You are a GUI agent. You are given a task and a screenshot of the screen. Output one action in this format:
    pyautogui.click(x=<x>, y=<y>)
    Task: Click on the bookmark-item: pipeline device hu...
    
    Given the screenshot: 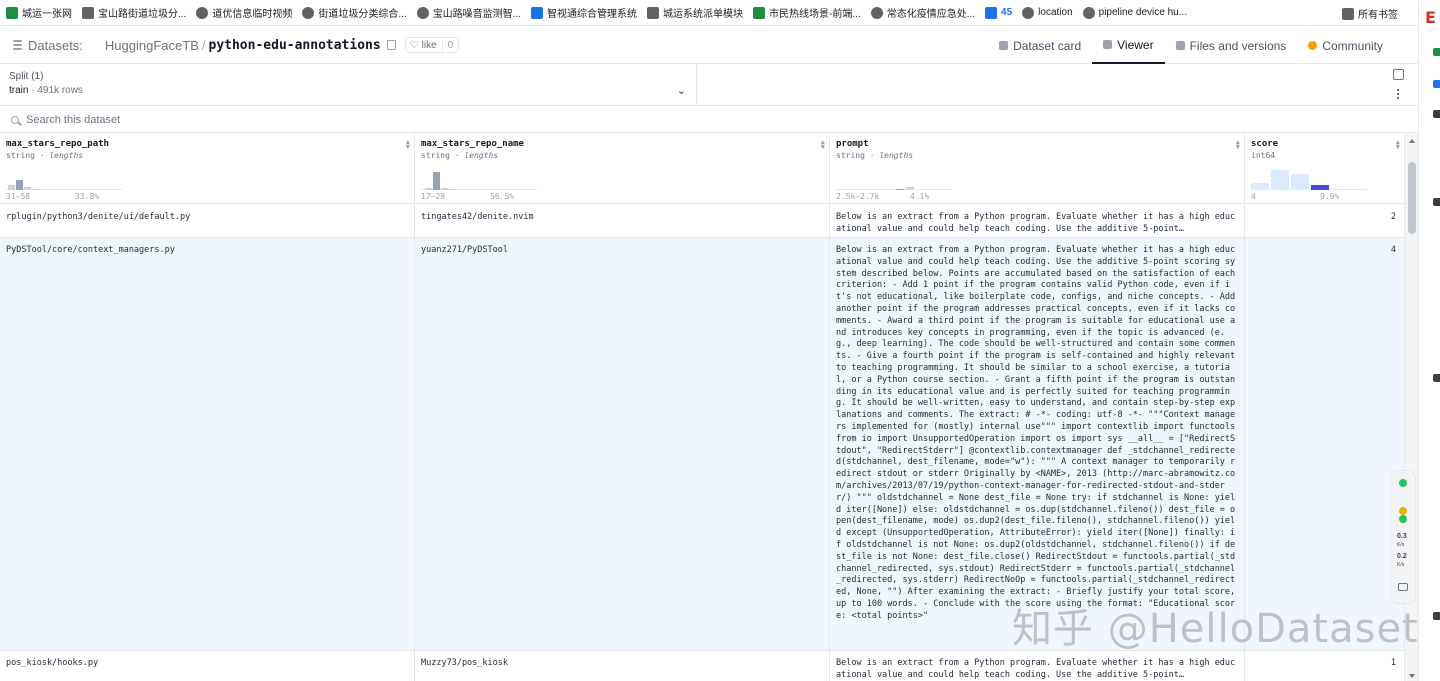 What is the action you would take?
    pyautogui.click(x=1134, y=12)
    